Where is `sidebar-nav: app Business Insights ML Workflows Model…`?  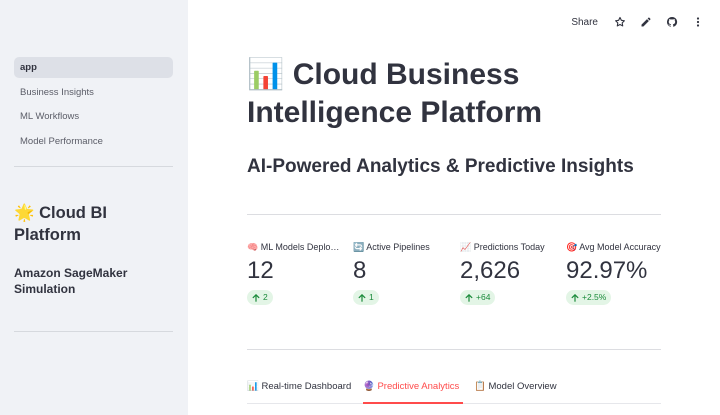 sidebar-nav: app Business Insights ML Workflows Model… is located at coordinates (93, 106).